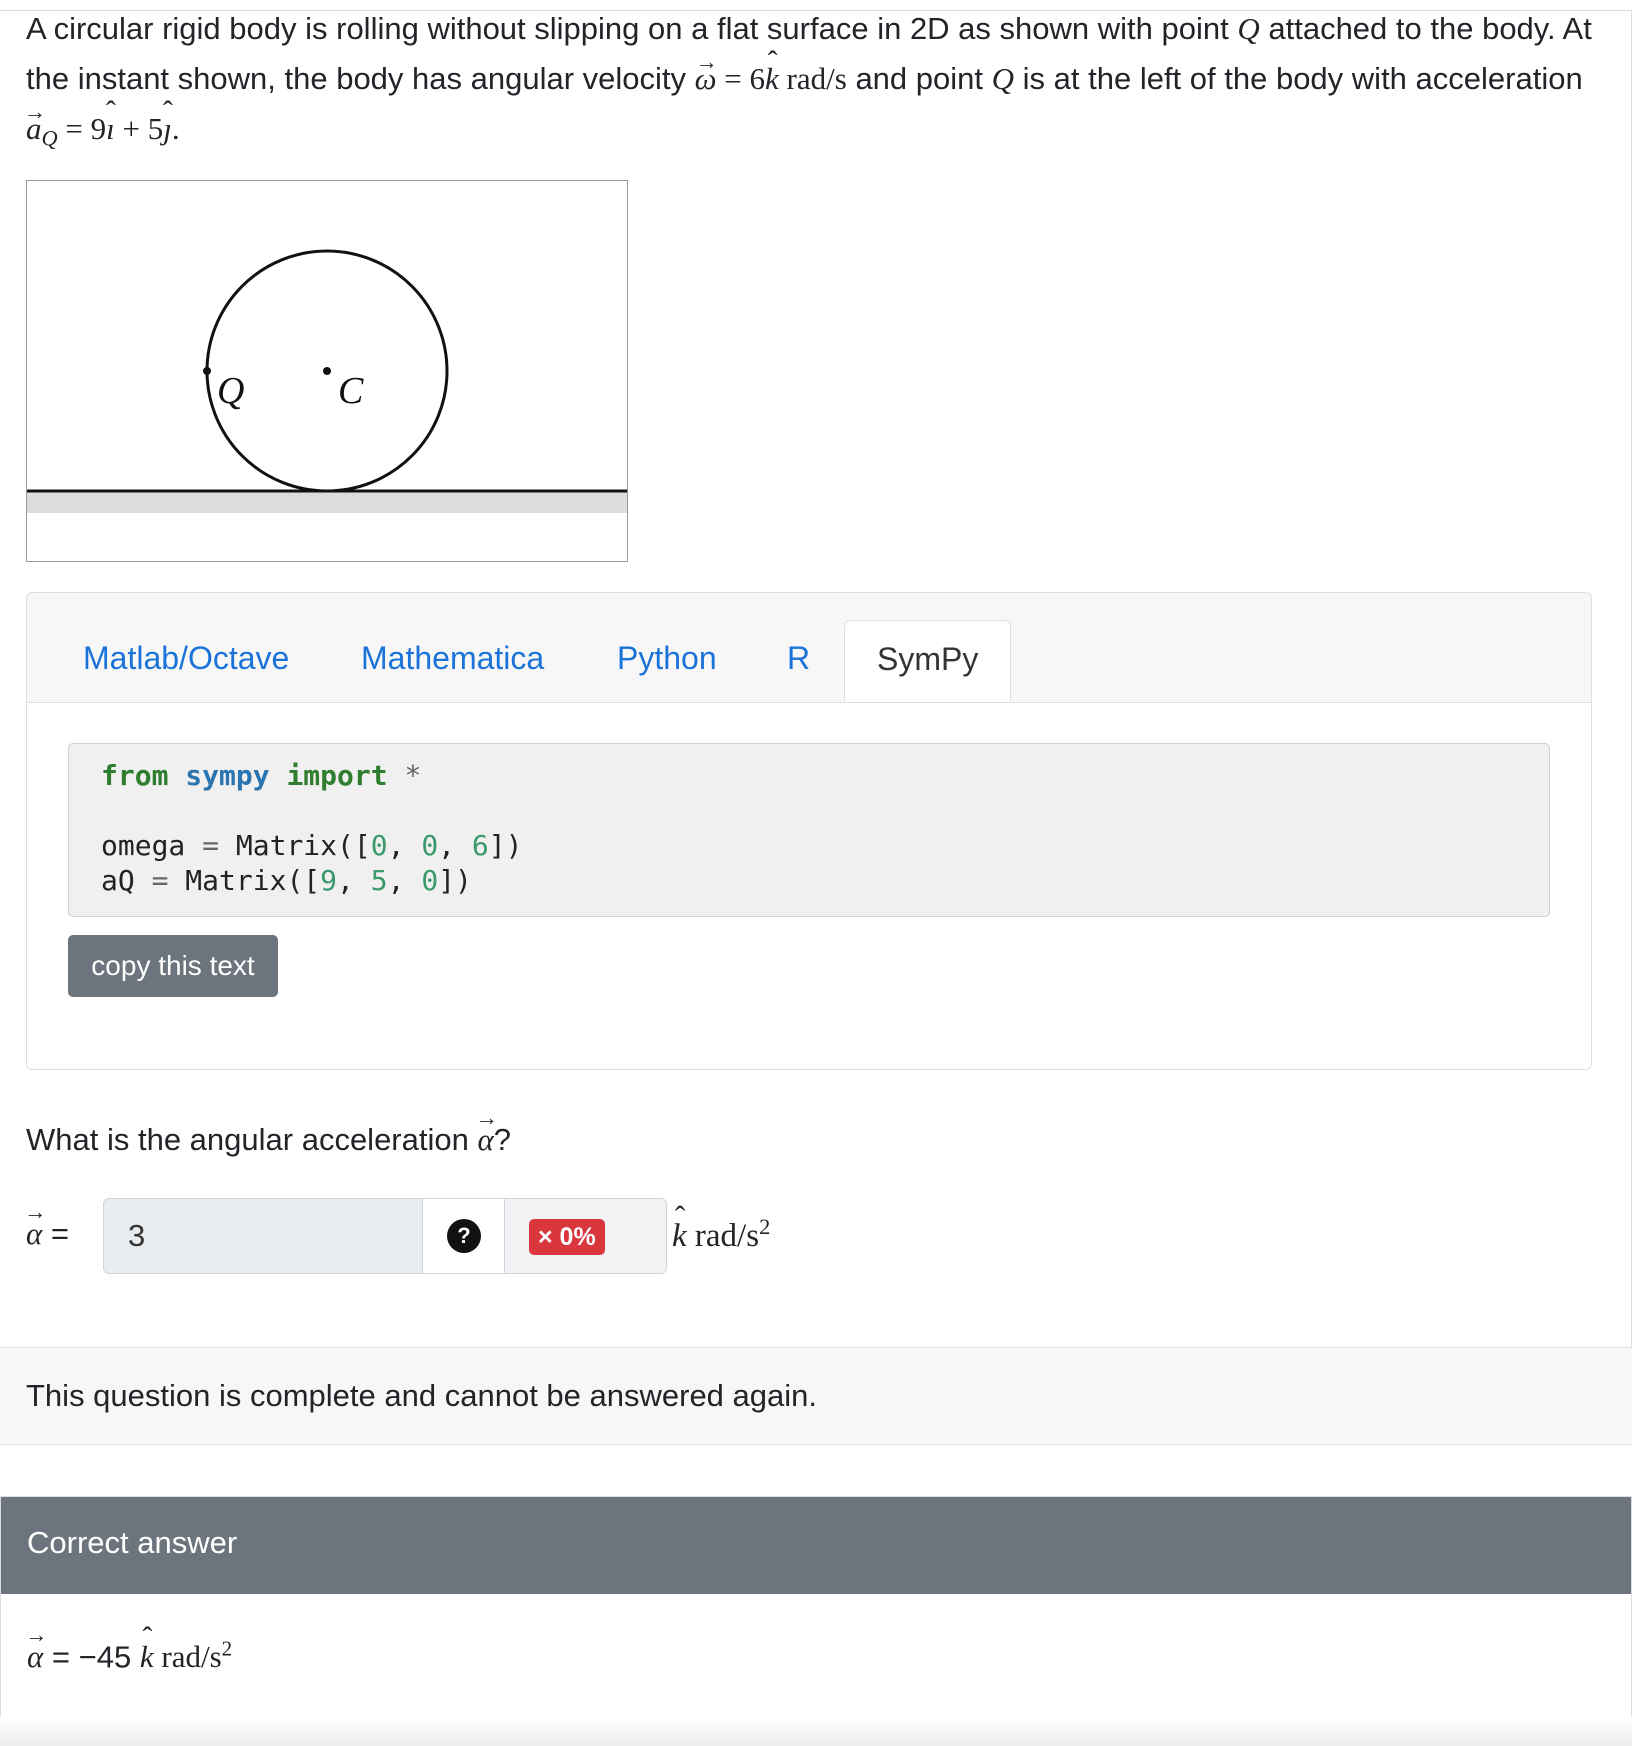 Image resolution: width=1634 pixels, height=1746 pixels. I want to click on answer-row: α = ? × 0% k rad/s2, so click(416, 1236).